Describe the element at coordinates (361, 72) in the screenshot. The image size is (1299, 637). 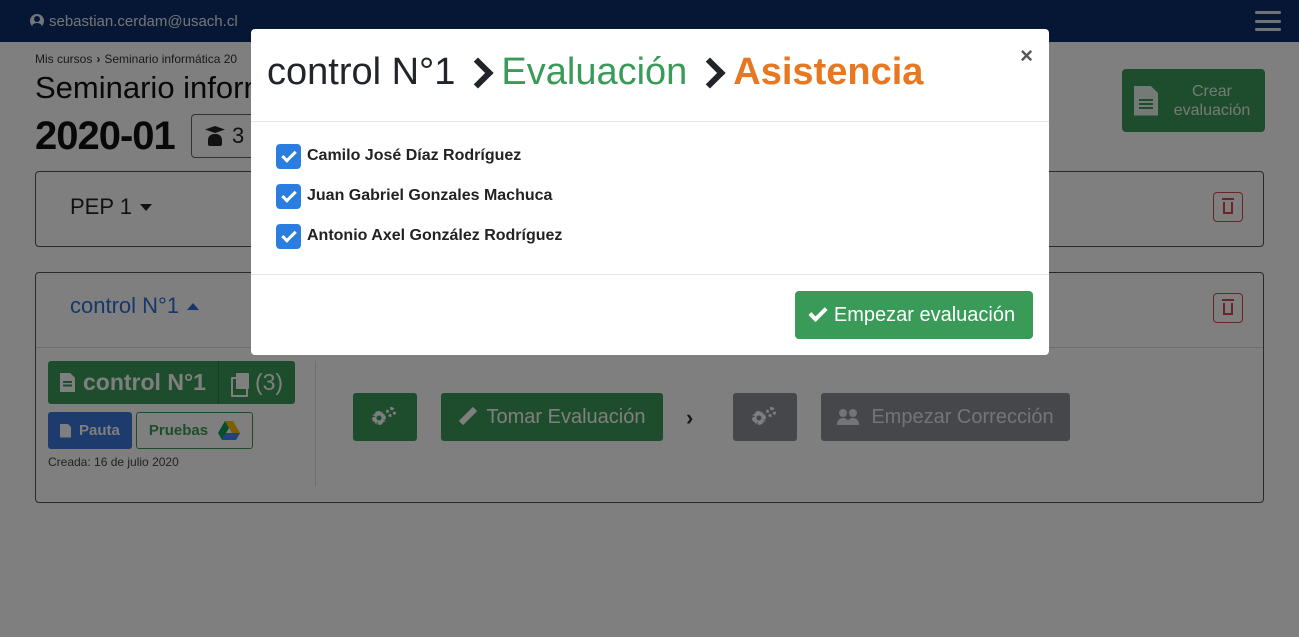
I see `modal-title-evaluation-name: control N°1` at that location.